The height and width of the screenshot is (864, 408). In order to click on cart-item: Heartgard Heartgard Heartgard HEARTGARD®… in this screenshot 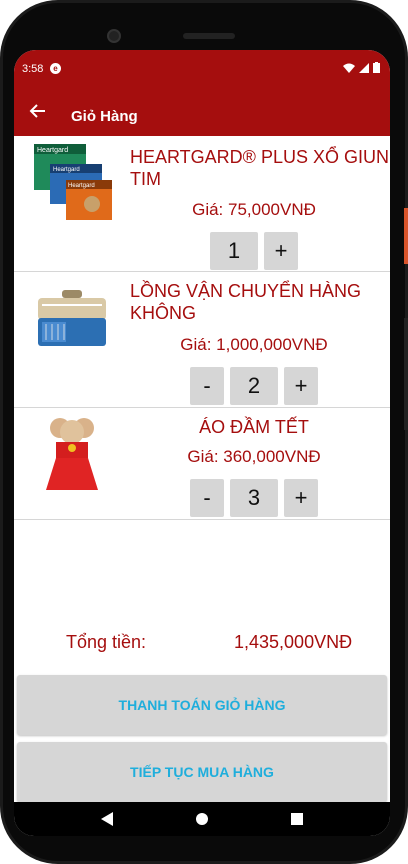, I will do `click(202, 204)`.